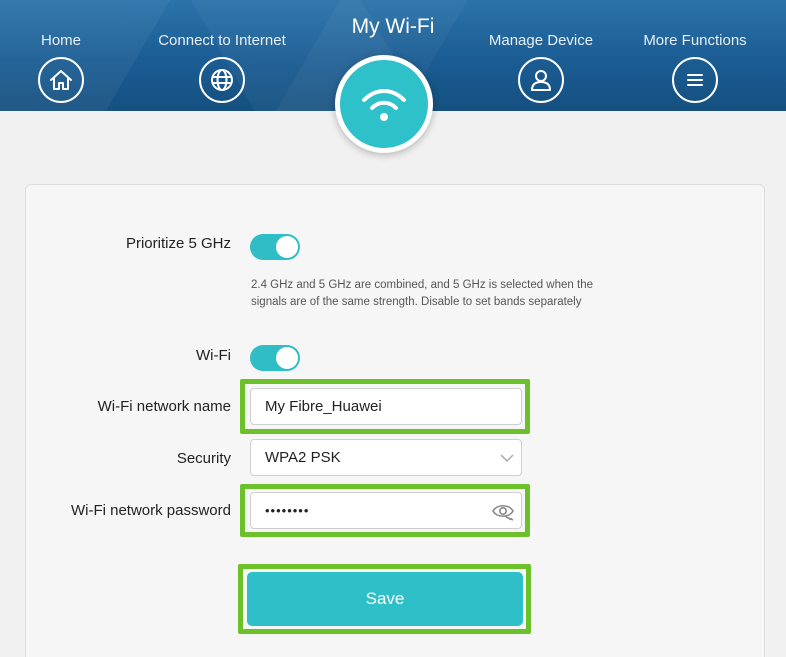 The image size is (786, 657). I want to click on nav-more-functions: More Functions, so click(695, 51).